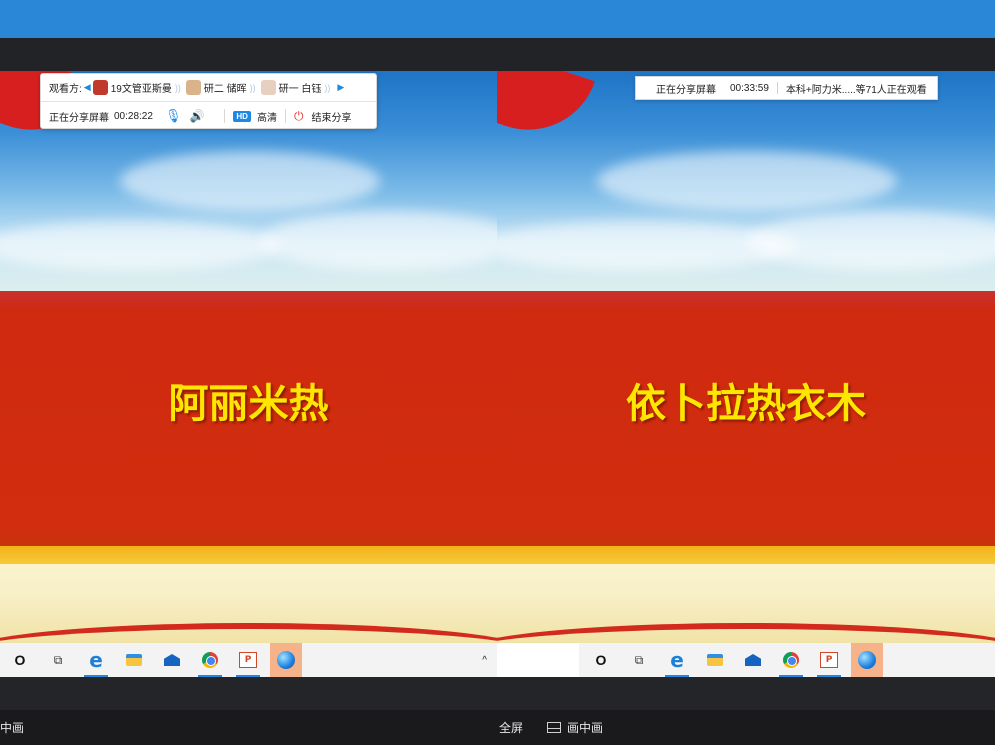  Describe the element at coordinates (242, 116) in the screenshot. I see `hd-badge-icon: HD` at that location.